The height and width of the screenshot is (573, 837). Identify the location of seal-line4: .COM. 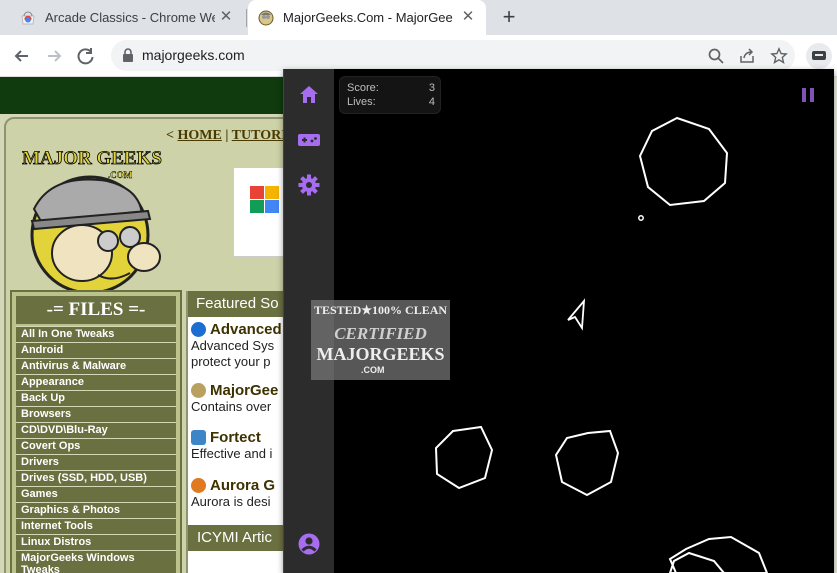
(373, 370).